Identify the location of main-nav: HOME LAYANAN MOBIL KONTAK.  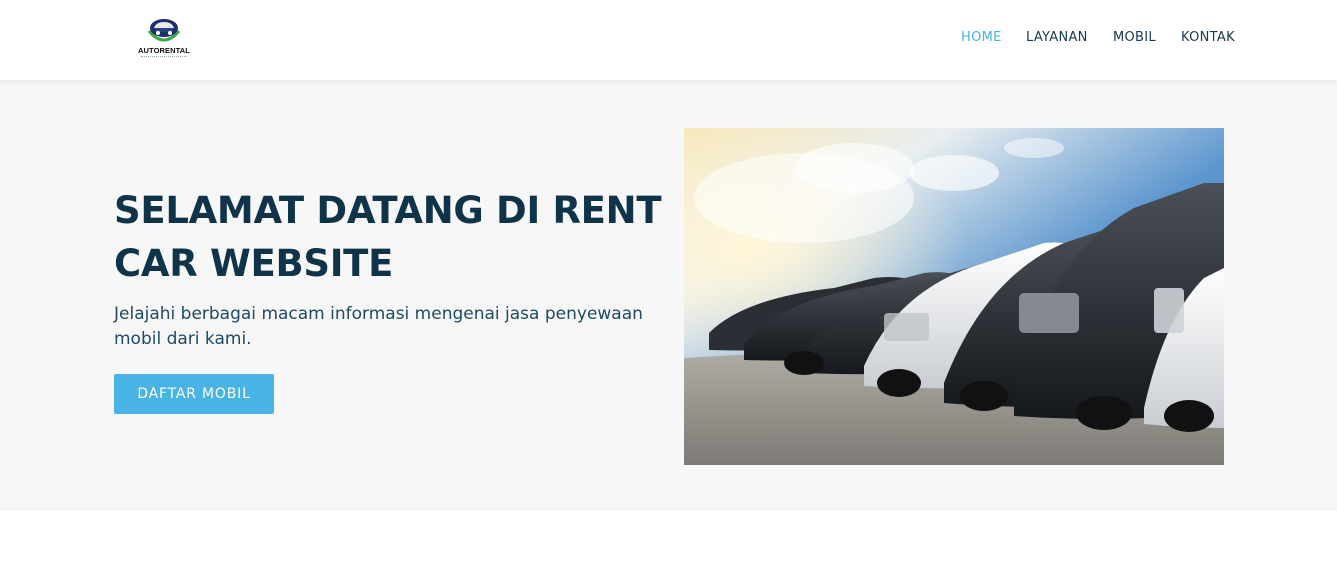
(668, 40).